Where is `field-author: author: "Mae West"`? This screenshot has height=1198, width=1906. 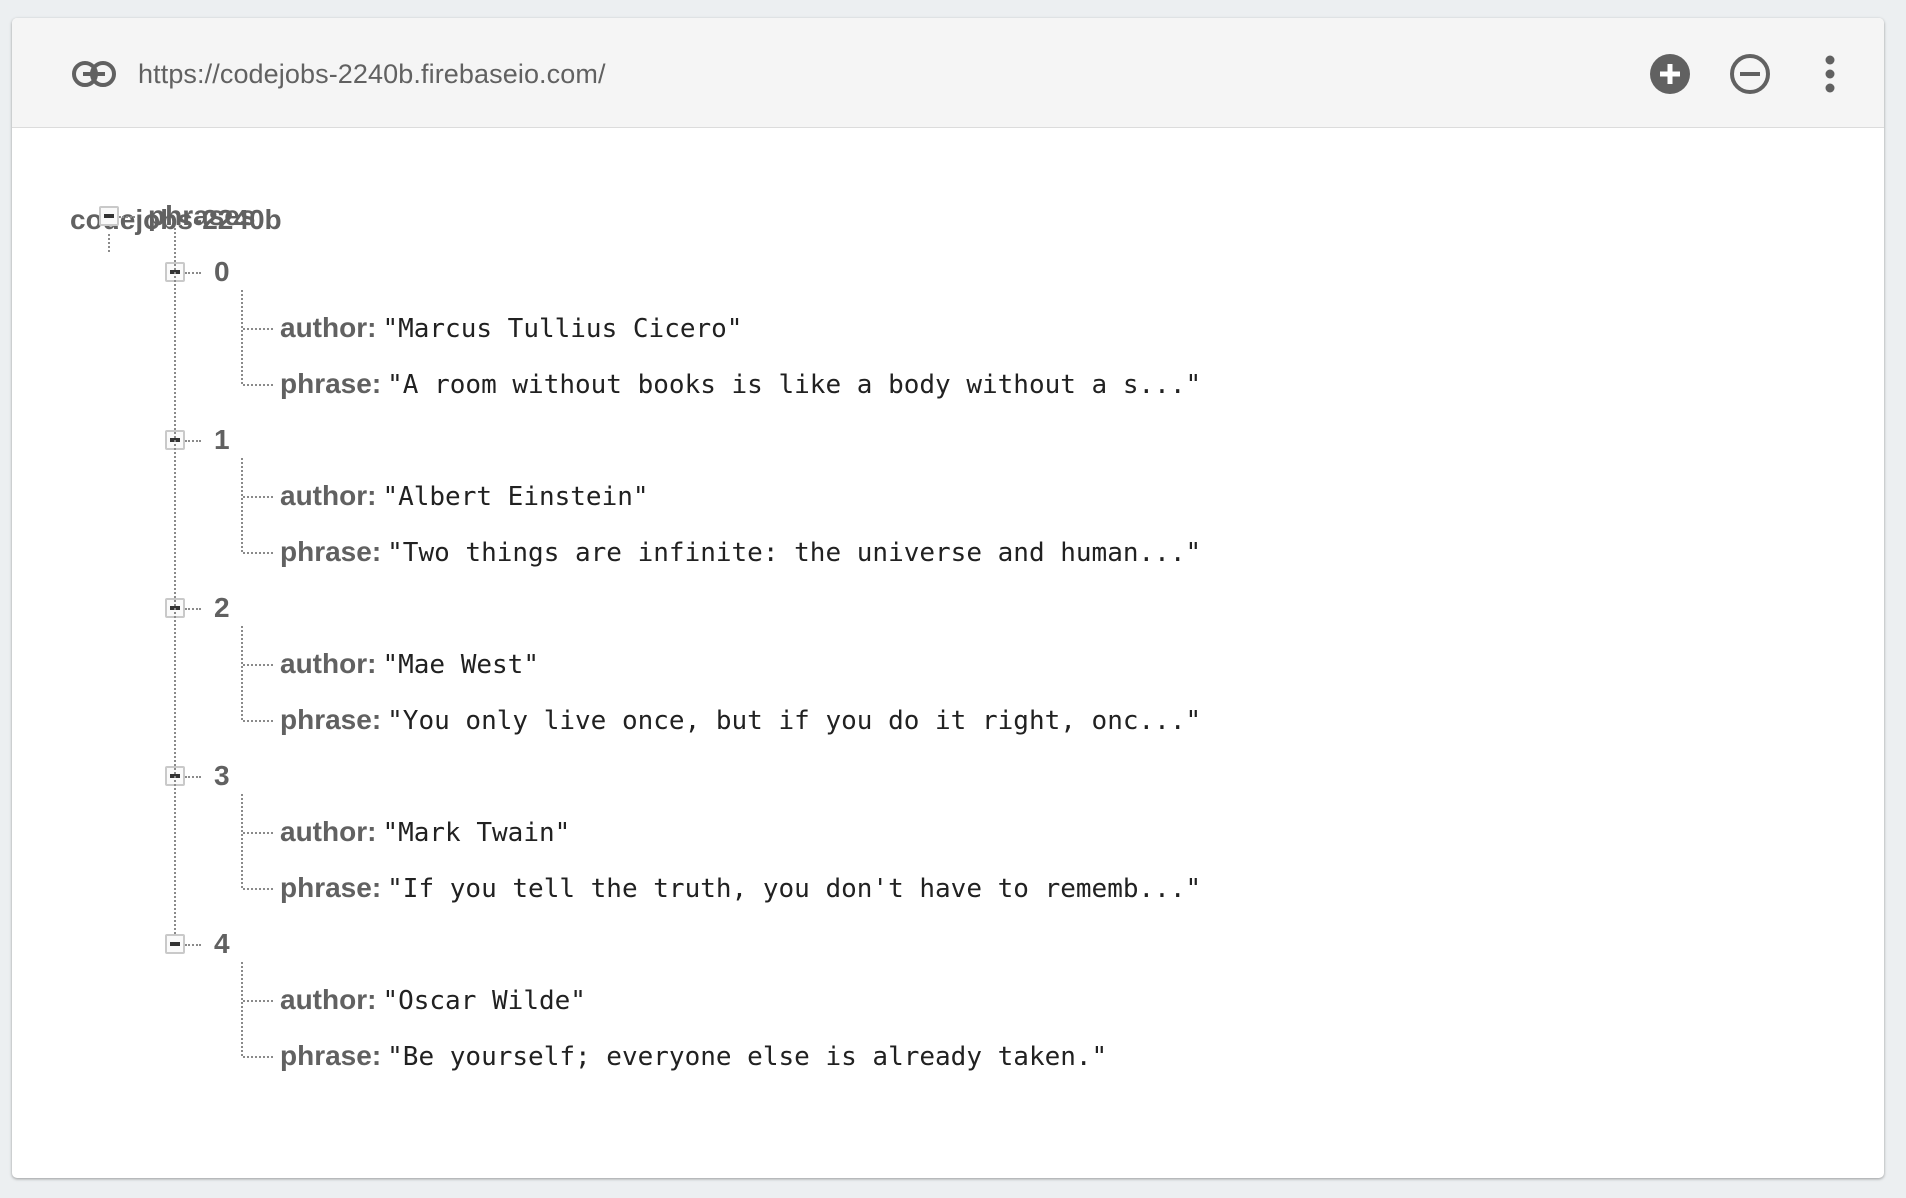 field-author: author: "Mae West" is located at coordinates (409, 666).